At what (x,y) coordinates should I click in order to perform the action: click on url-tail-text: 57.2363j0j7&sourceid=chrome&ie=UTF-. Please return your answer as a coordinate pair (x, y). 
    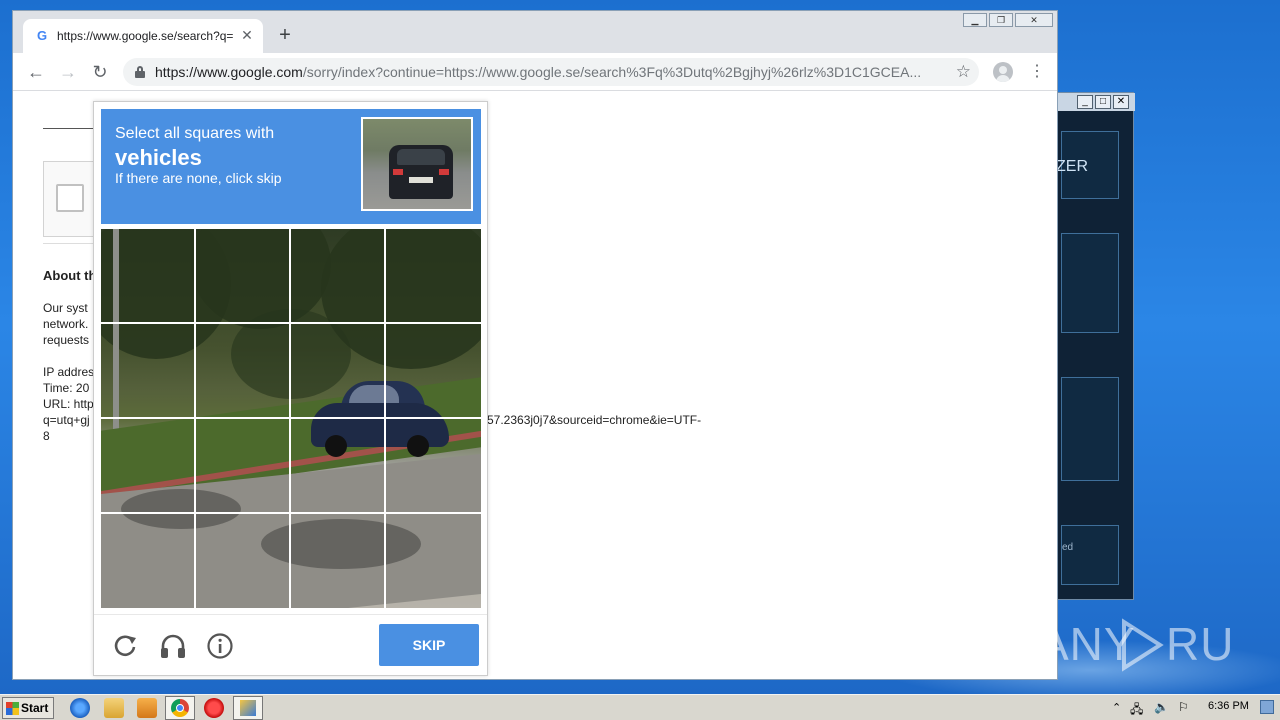
    Looking at the image, I should click on (594, 420).